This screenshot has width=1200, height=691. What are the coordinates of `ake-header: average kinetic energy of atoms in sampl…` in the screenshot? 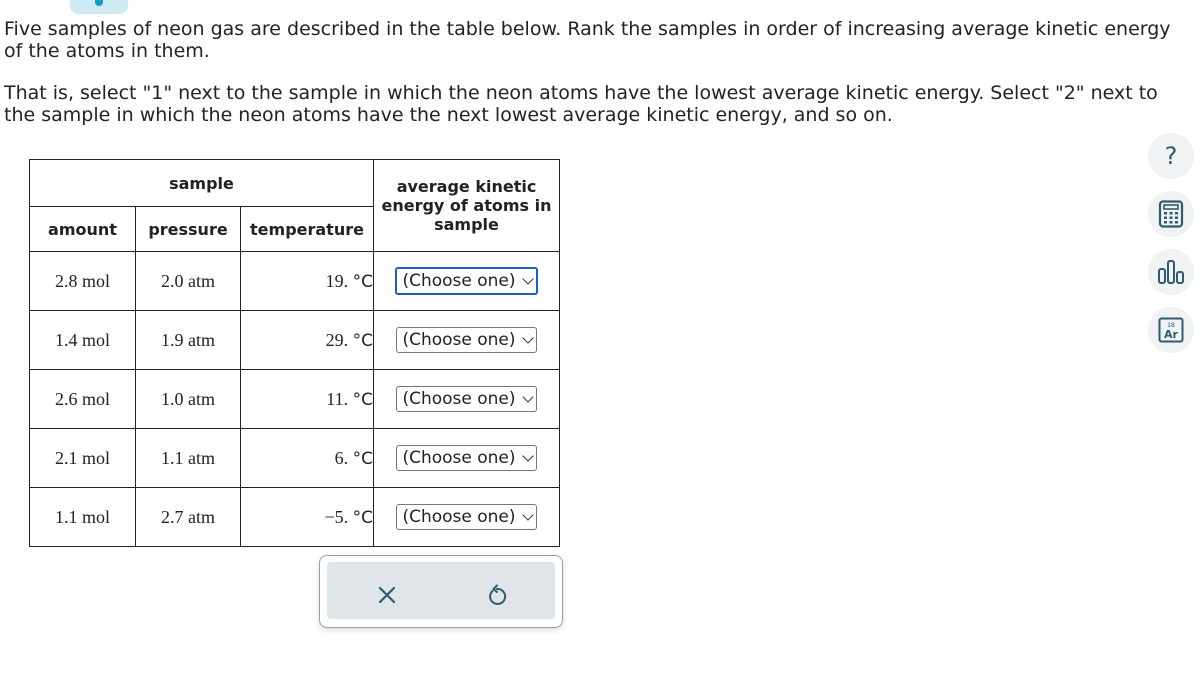 It's located at (466, 205).